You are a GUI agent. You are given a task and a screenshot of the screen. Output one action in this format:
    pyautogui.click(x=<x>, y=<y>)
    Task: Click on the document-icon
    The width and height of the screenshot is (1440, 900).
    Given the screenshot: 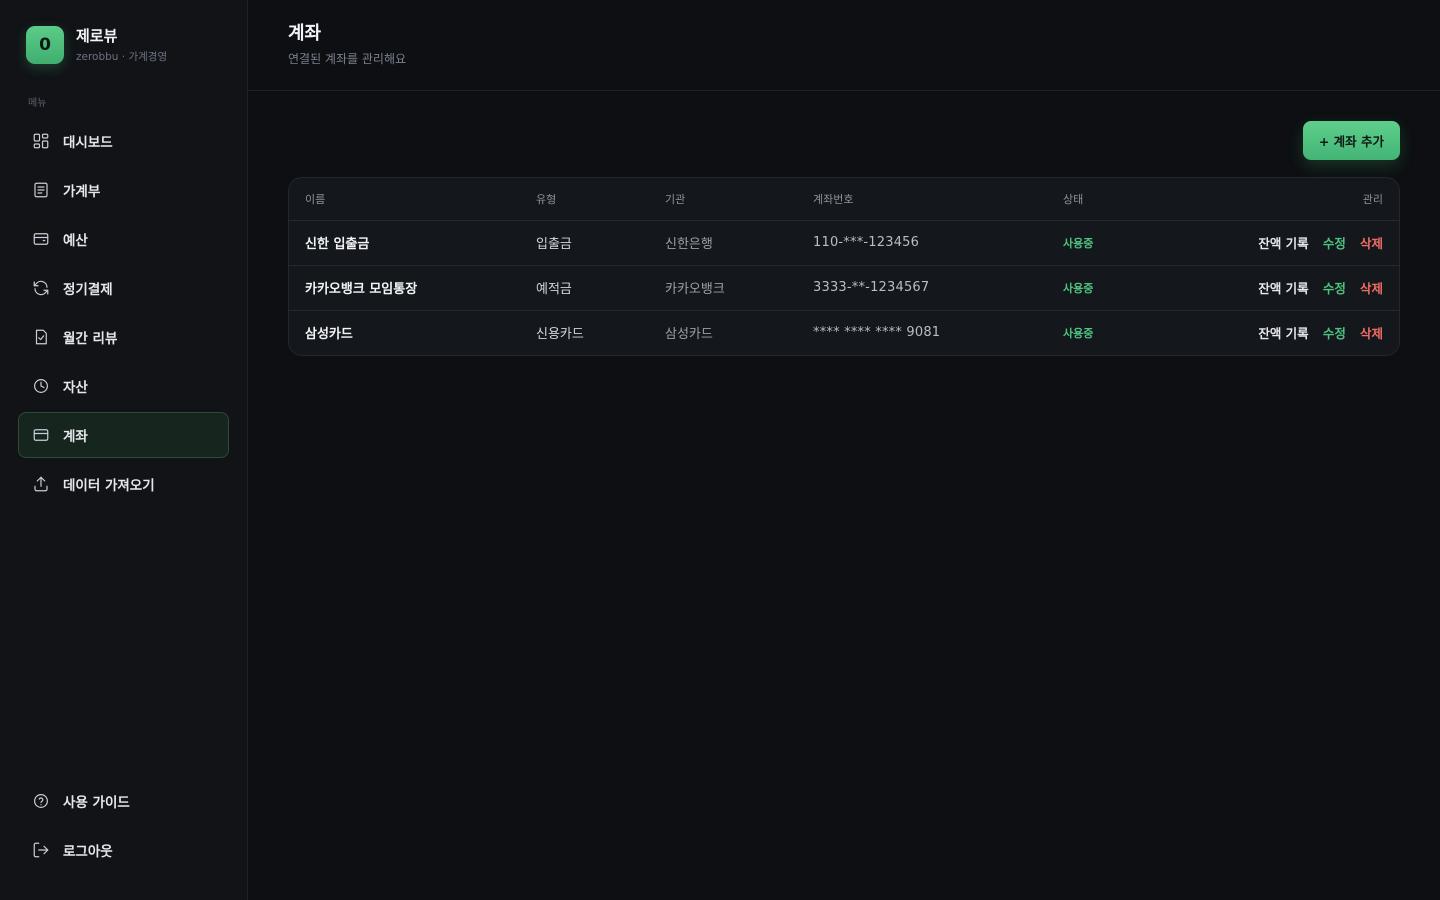 What is the action you would take?
    pyautogui.click(x=41, y=190)
    